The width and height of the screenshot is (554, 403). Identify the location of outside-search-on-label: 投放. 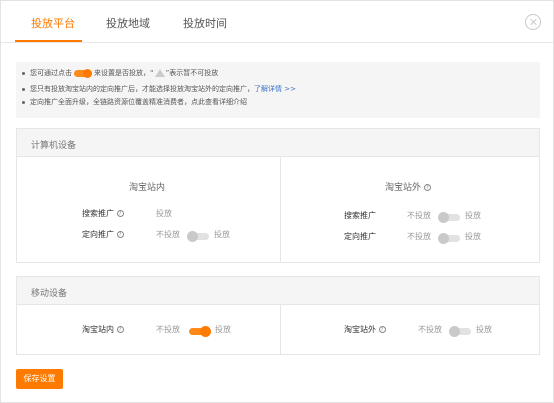
(473, 215).